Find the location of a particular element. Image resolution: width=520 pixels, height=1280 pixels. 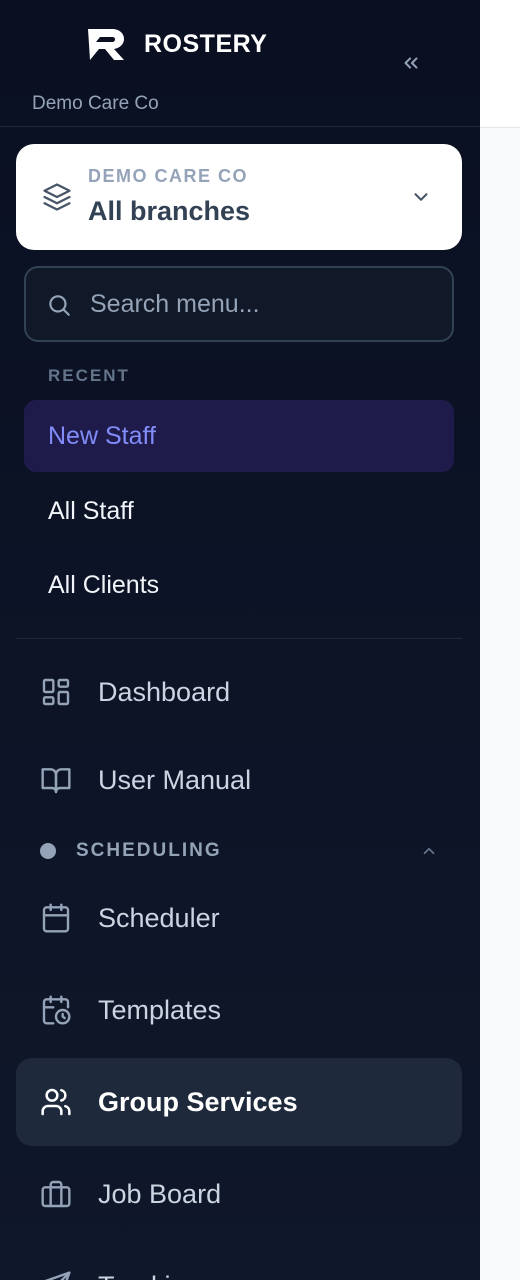

brand-name: ROSTERY is located at coordinates (206, 43).